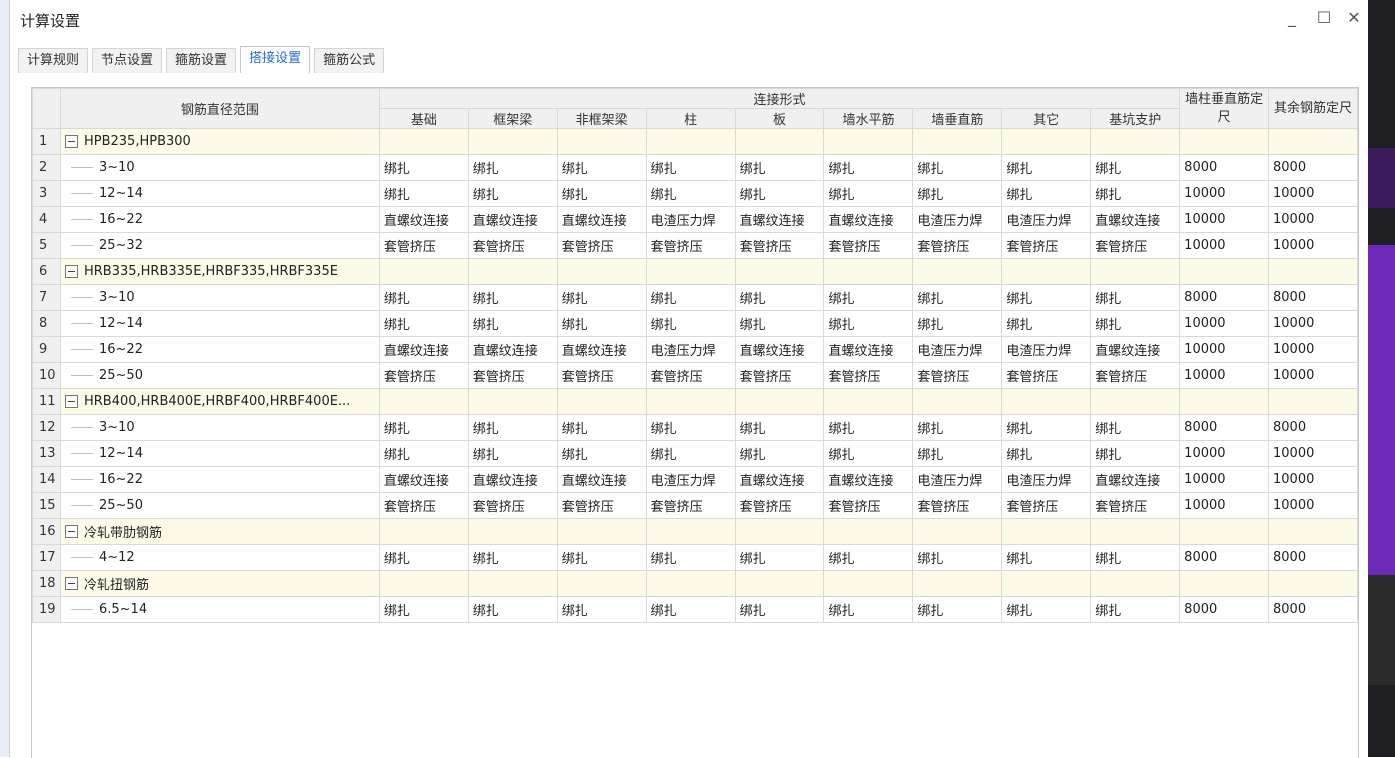 The width and height of the screenshot is (1395, 758). What do you see at coordinates (219, 271) in the screenshot?
I see `diameter-range-cell: HRB335,HRB335E,HRBF335,HRBF335E` at bounding box center [219, 271].